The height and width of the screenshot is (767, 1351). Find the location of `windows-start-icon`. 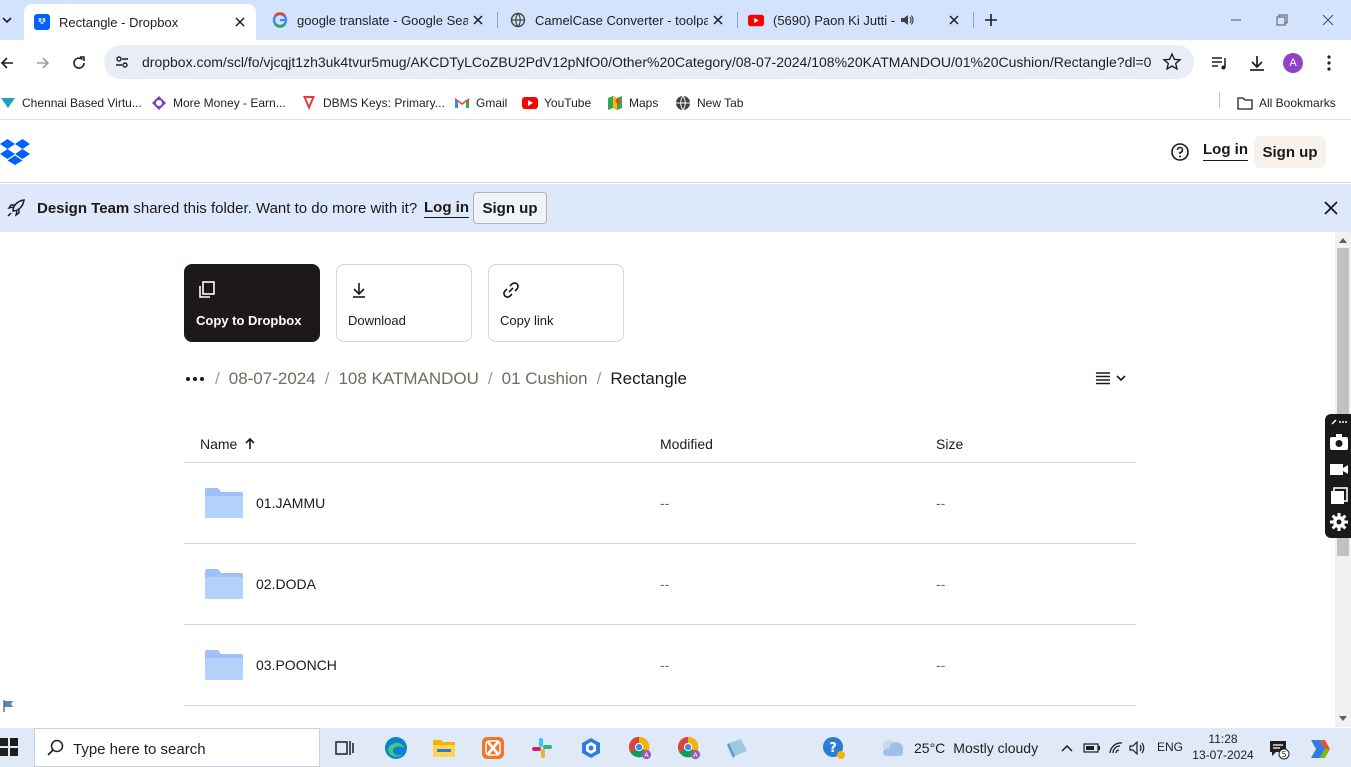

windows-start-icon is located at coordinates (10, 748).